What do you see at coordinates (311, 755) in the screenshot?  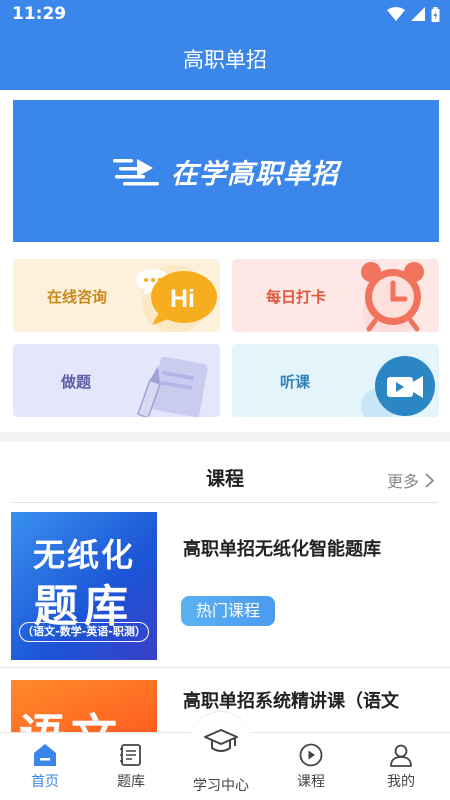 I see `play-circle-icon` at bounding box center [311, 755].